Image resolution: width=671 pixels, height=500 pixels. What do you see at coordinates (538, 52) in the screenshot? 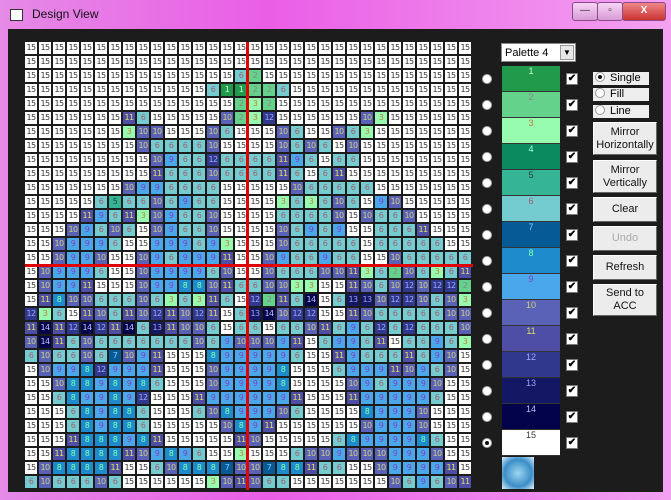
I see `palette-dropdown: Palette 4 ▼` at bounding box center [538, 52].